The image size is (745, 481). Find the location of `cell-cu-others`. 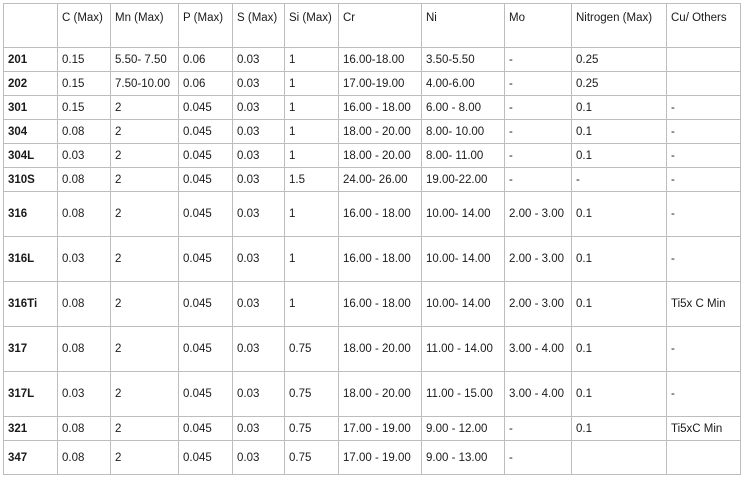

cell-cu-others is located at coordinates (703, 457).